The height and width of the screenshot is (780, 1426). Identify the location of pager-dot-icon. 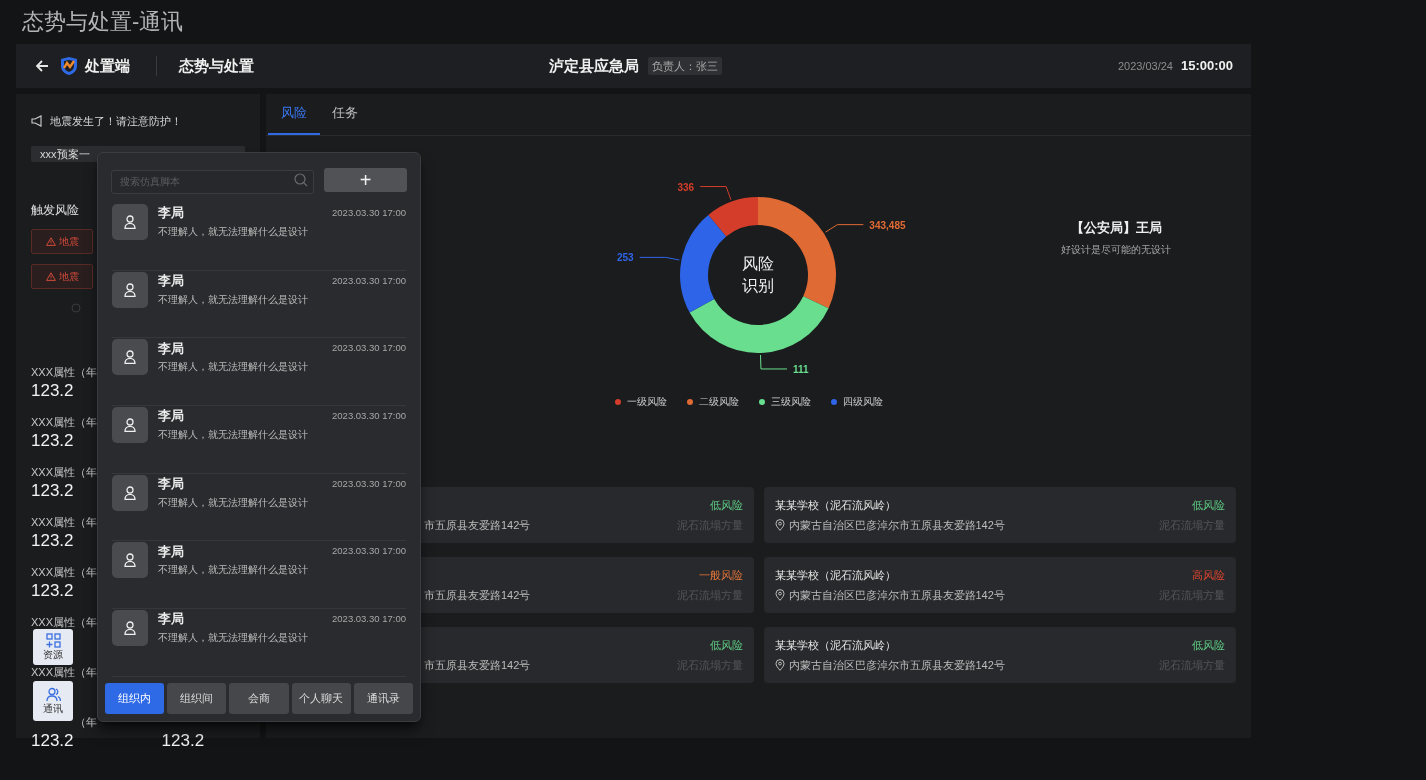
(76, 308).